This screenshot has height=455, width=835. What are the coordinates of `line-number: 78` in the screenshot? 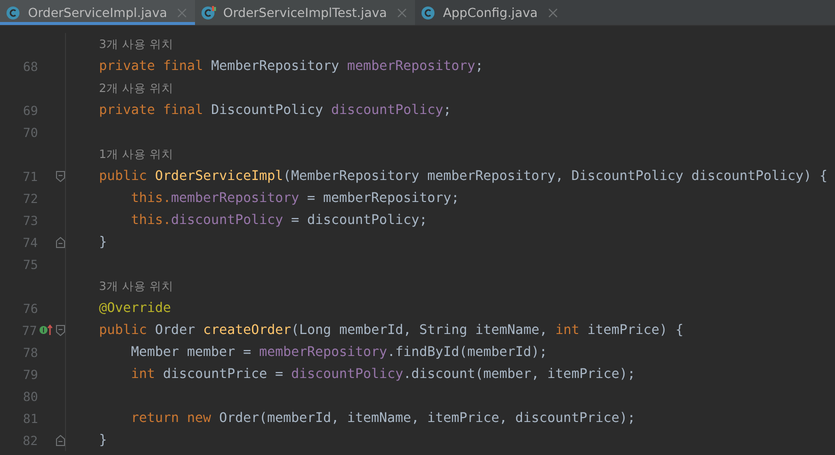 It's located at (30, 352).